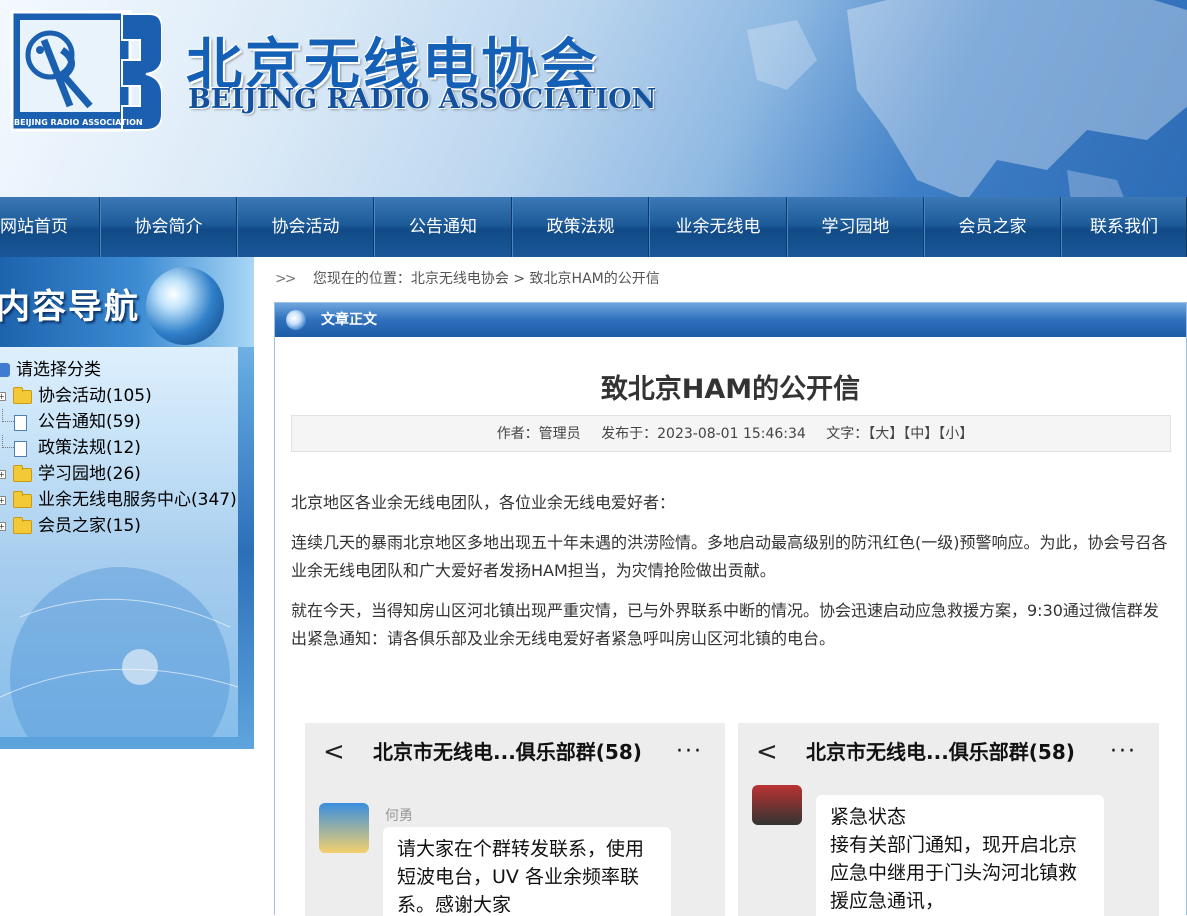 This screenshot has width=1187, height=916. I want to click on bullet-icon, so click(296, 320).